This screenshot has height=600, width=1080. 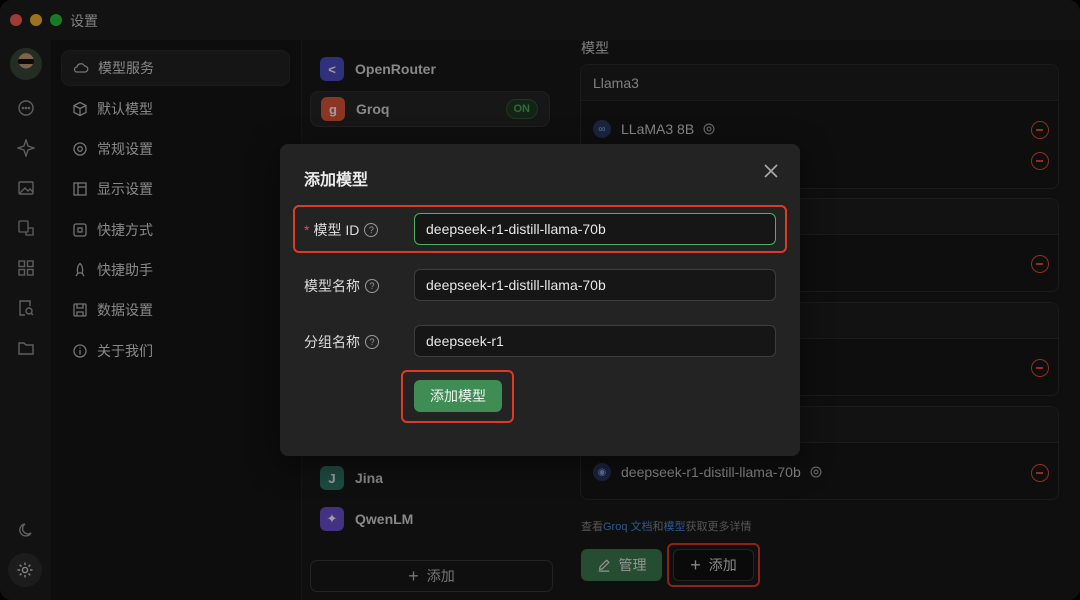 I want to click on model-id-label: * 模型 ID ?, so click(x=341, y=230).